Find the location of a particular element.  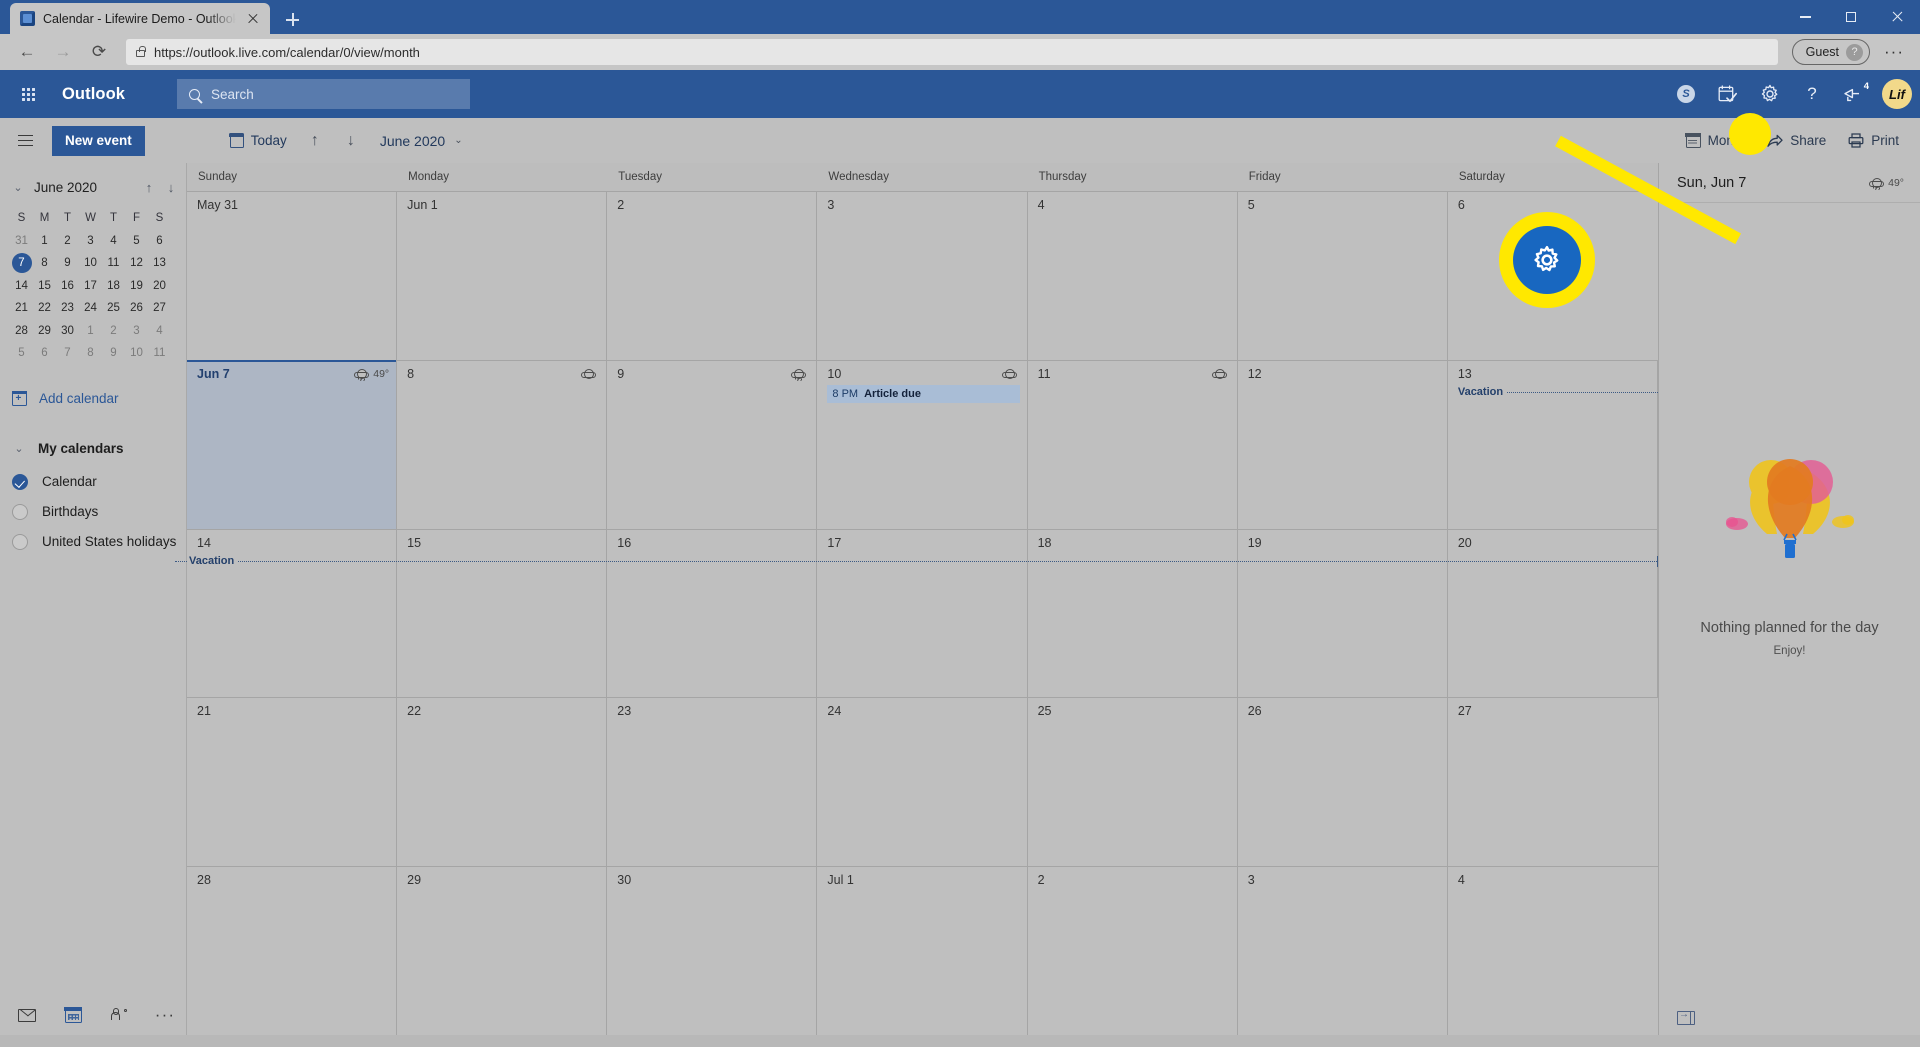

checkbox-unchecked-icon is located at coordinates (20, 541).